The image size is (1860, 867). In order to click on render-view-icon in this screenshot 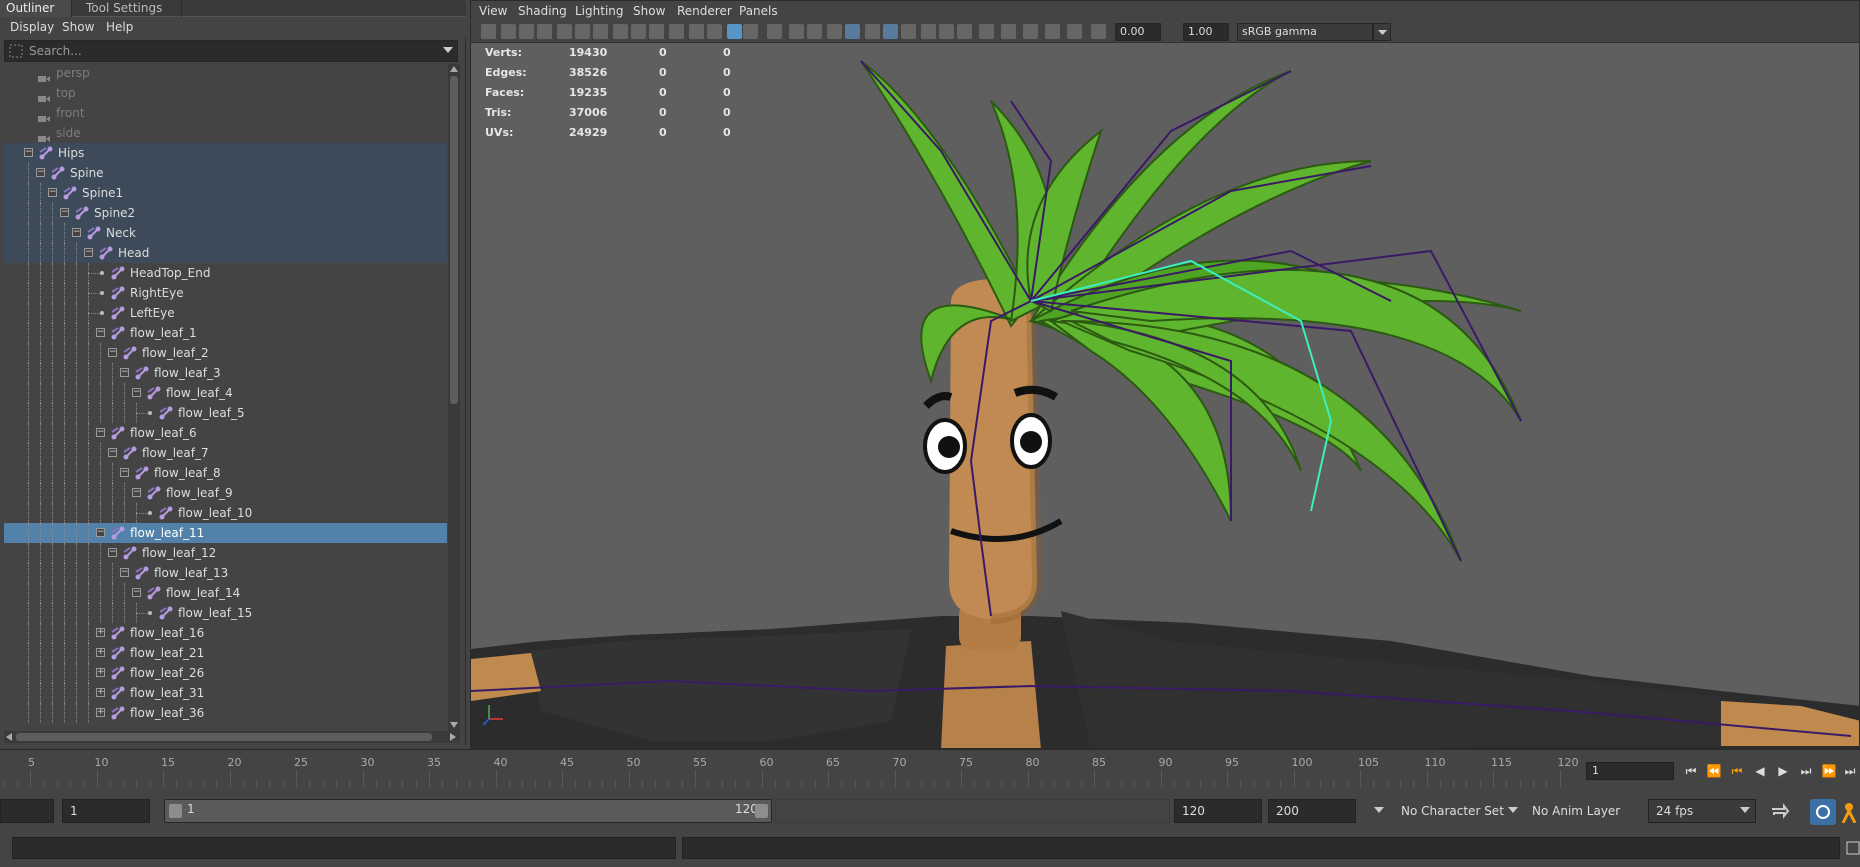, I will do `click(1008, 31)`.